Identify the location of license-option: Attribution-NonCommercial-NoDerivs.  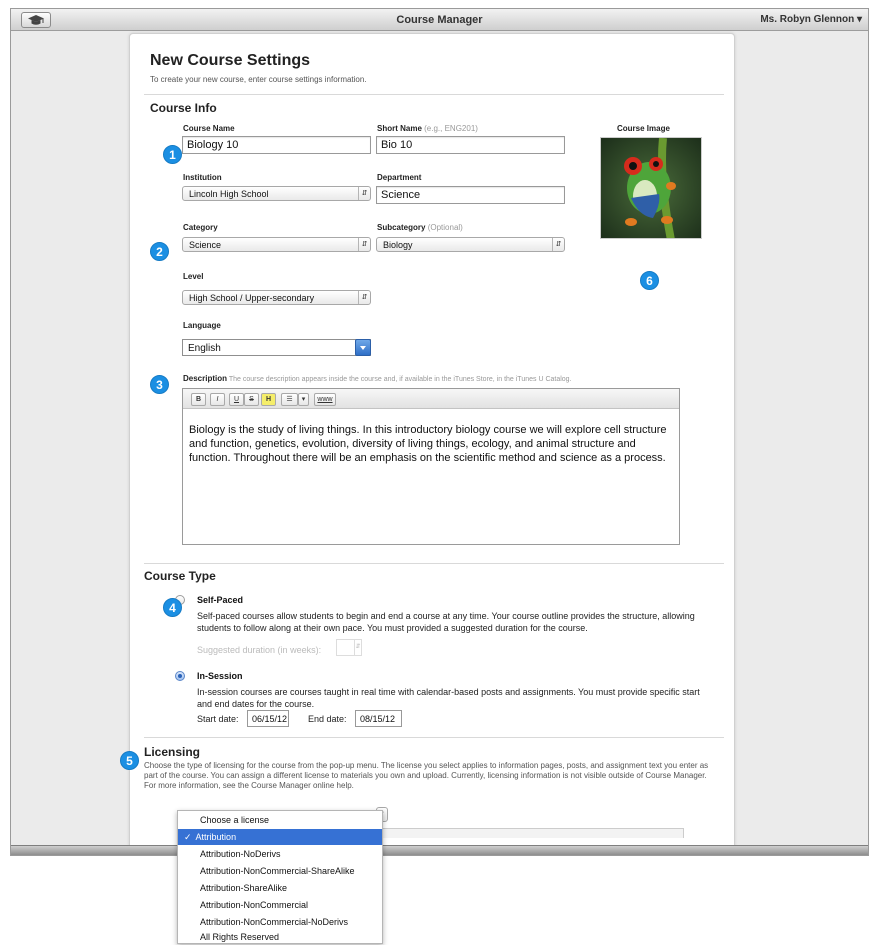
(280, 922).